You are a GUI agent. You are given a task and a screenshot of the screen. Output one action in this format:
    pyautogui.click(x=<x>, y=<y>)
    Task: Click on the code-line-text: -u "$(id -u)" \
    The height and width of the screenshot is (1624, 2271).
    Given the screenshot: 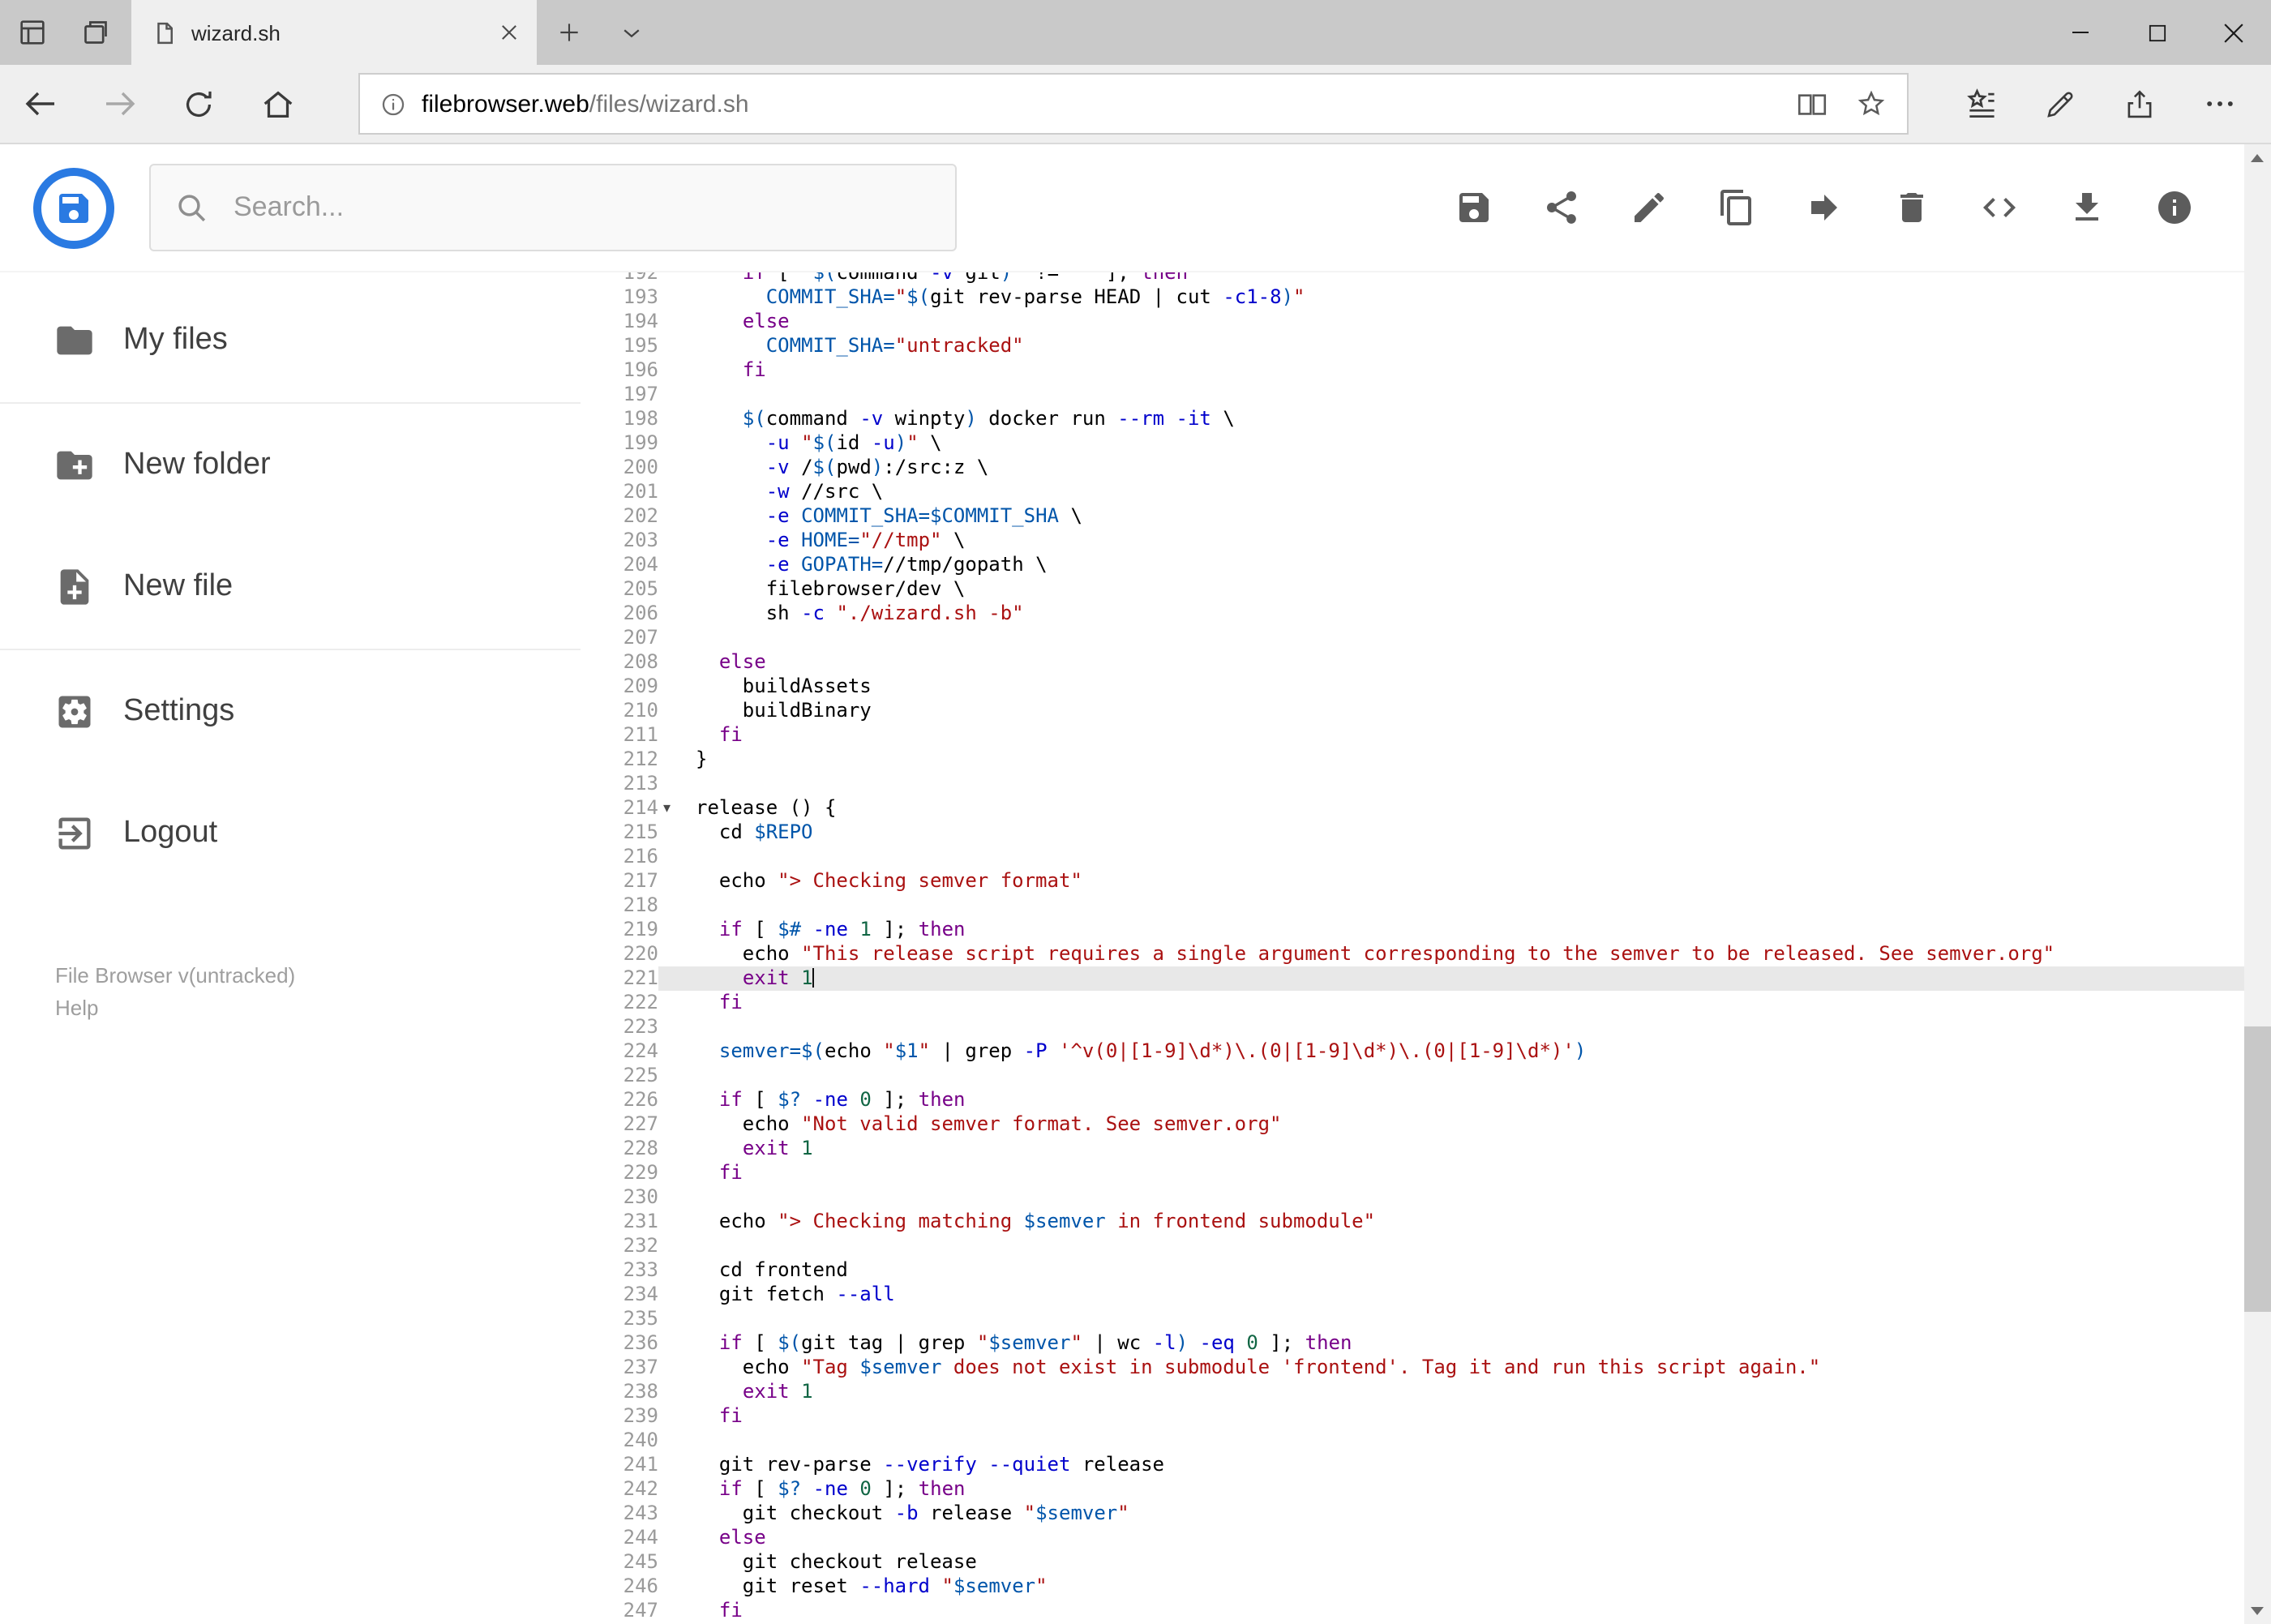 What is the action you would take?
    pyautogui.click(x=1450, y=444)
    